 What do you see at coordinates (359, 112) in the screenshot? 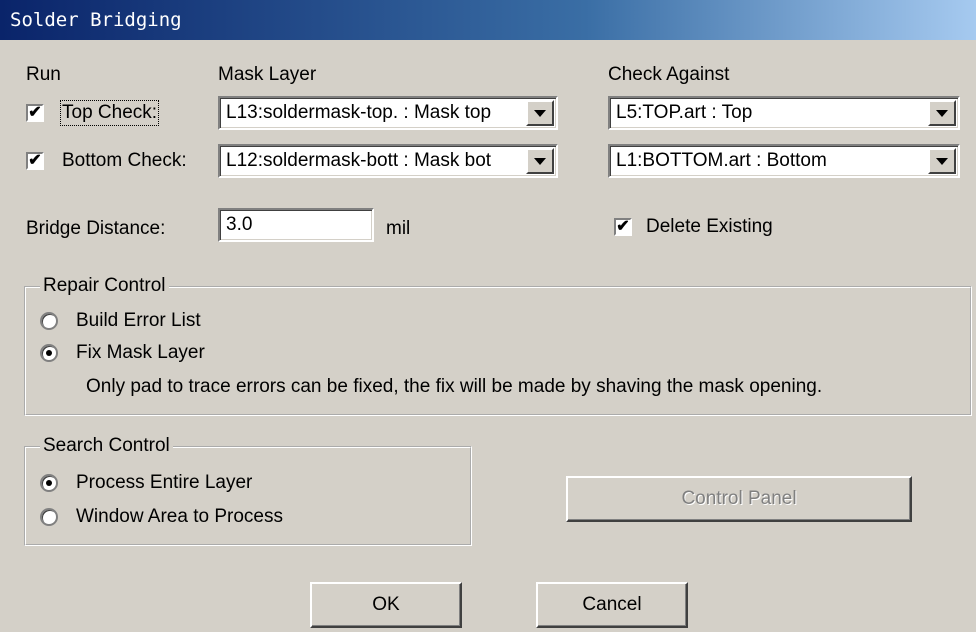
I see `top-mask-layer-value: L13:soldermask-top. : Mask top` at bounding box center [359, 112].